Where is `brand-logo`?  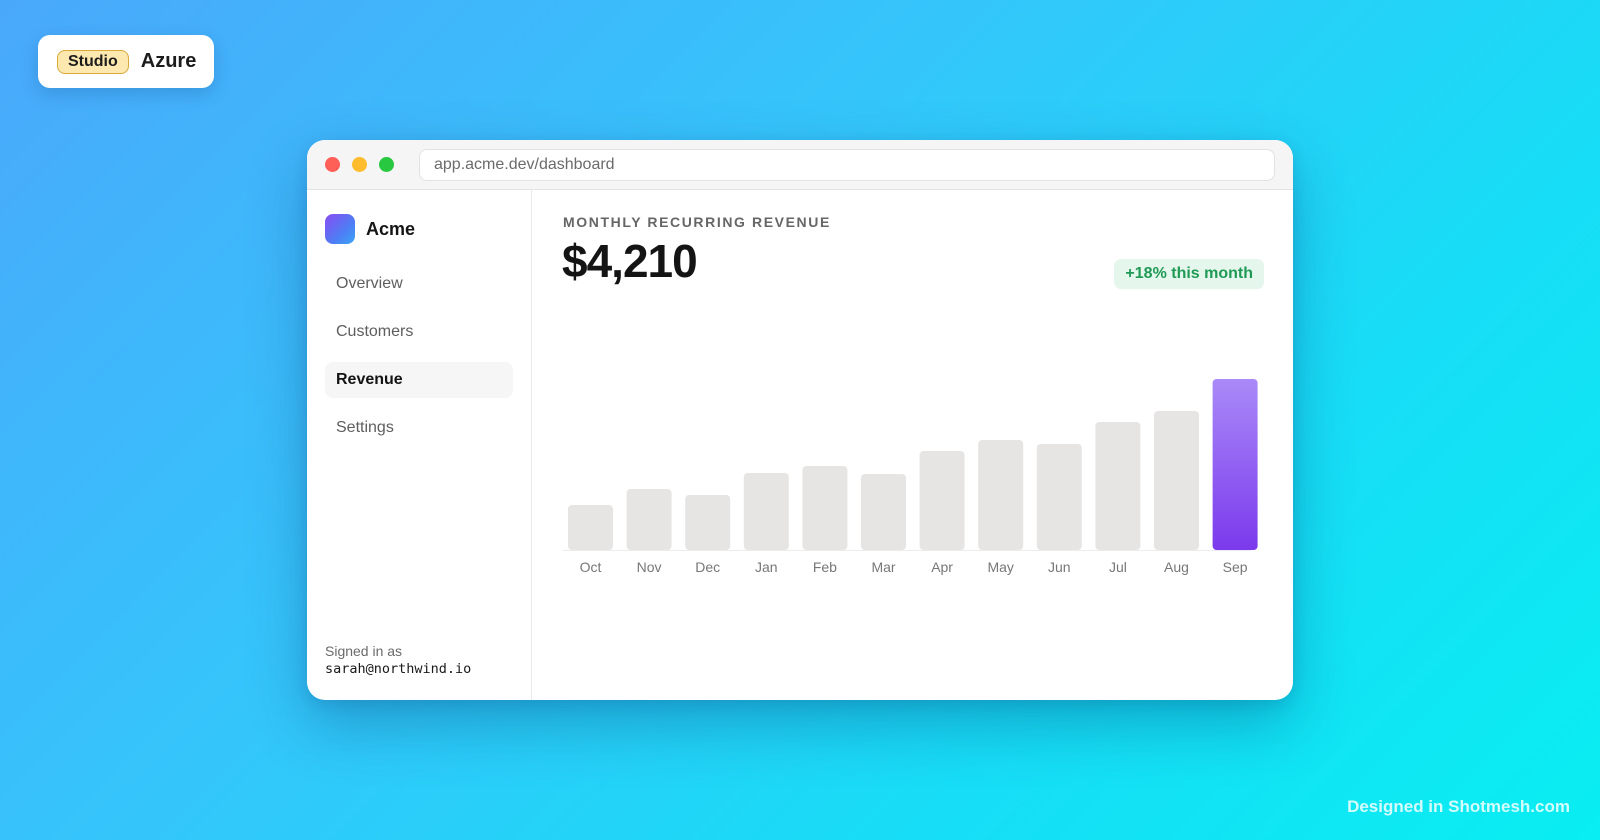
brand-logo is located at coordinates (340, 229).